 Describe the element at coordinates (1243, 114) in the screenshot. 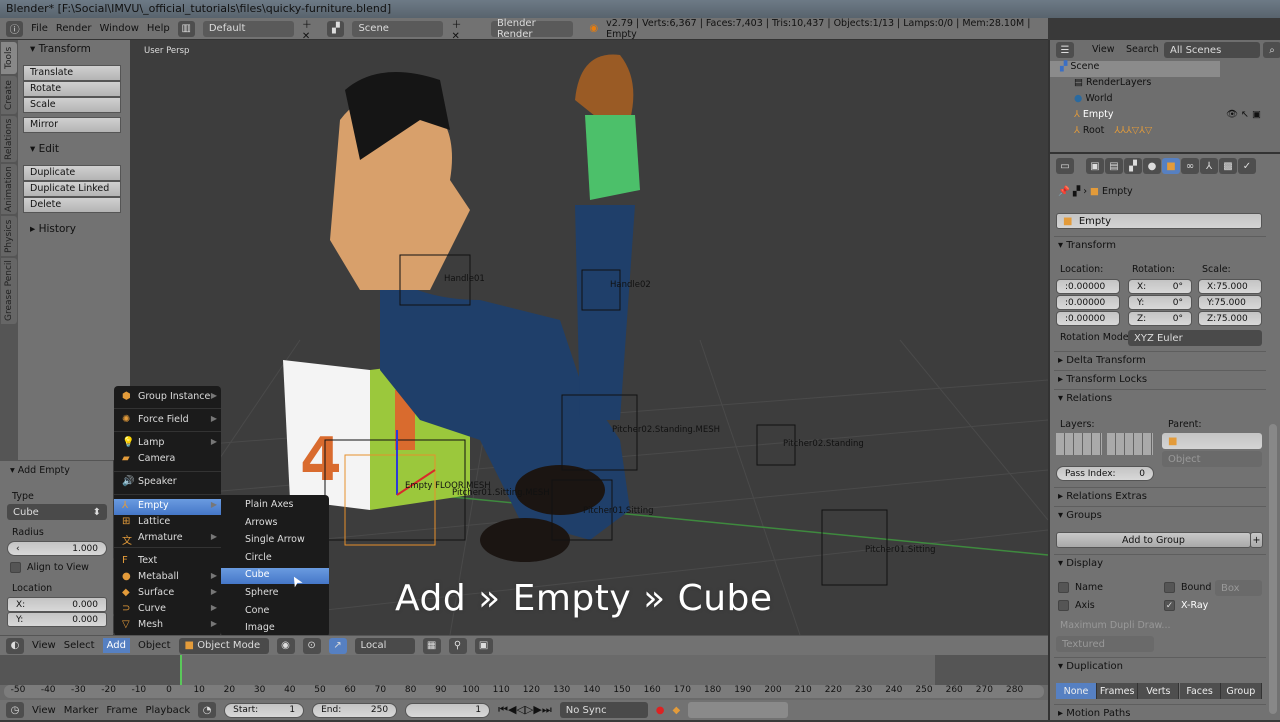

I see `visibility-icon: 👁 ↖ ▣` at that location.